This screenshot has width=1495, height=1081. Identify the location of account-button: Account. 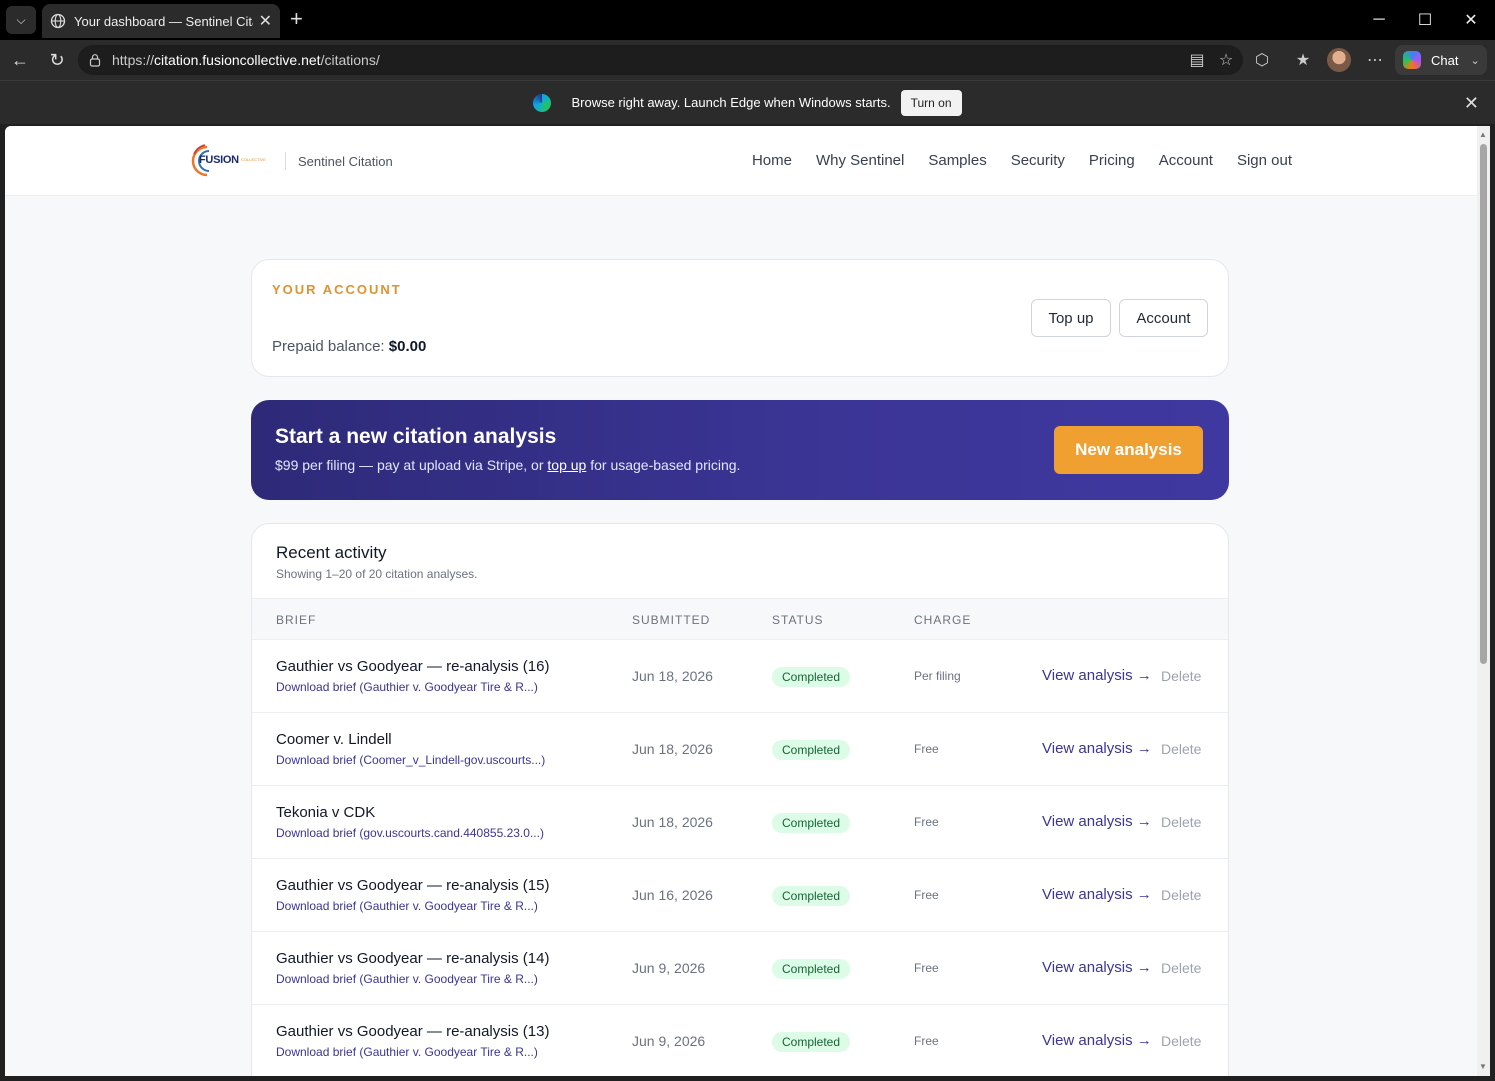
(1163, 318).